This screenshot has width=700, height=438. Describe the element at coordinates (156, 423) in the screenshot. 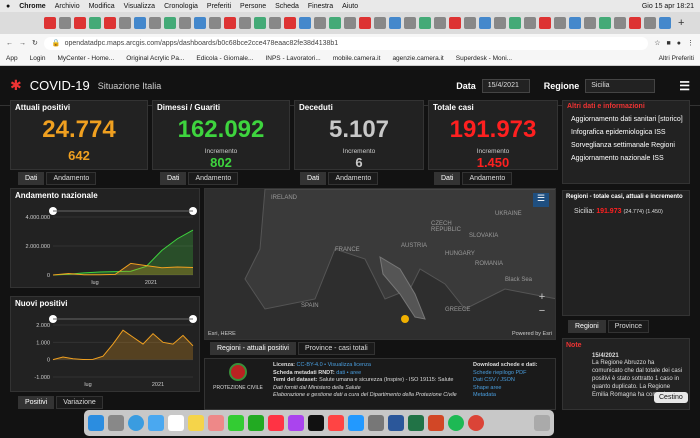

I see `mail-icon` at that location.